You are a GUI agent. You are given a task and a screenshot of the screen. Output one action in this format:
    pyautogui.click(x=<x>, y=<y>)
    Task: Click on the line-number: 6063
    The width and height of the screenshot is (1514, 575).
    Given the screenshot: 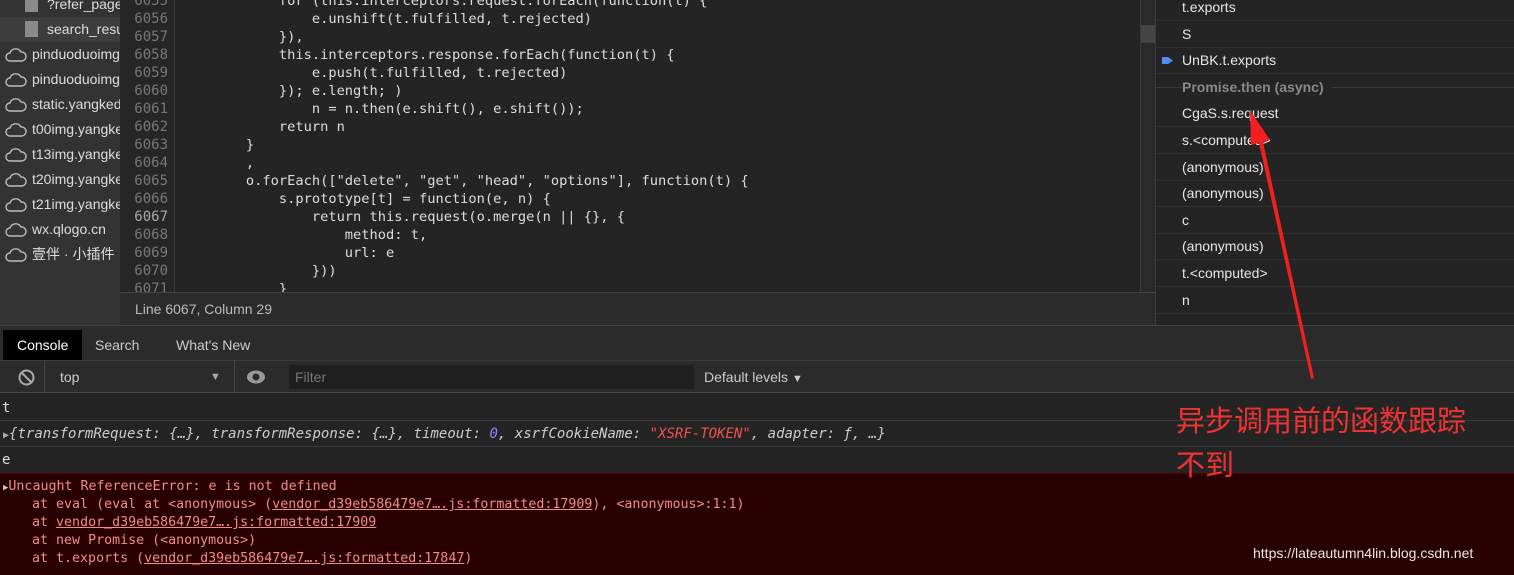 What is the action you would take?
    pyautogui.click(x=143, y=145)
    